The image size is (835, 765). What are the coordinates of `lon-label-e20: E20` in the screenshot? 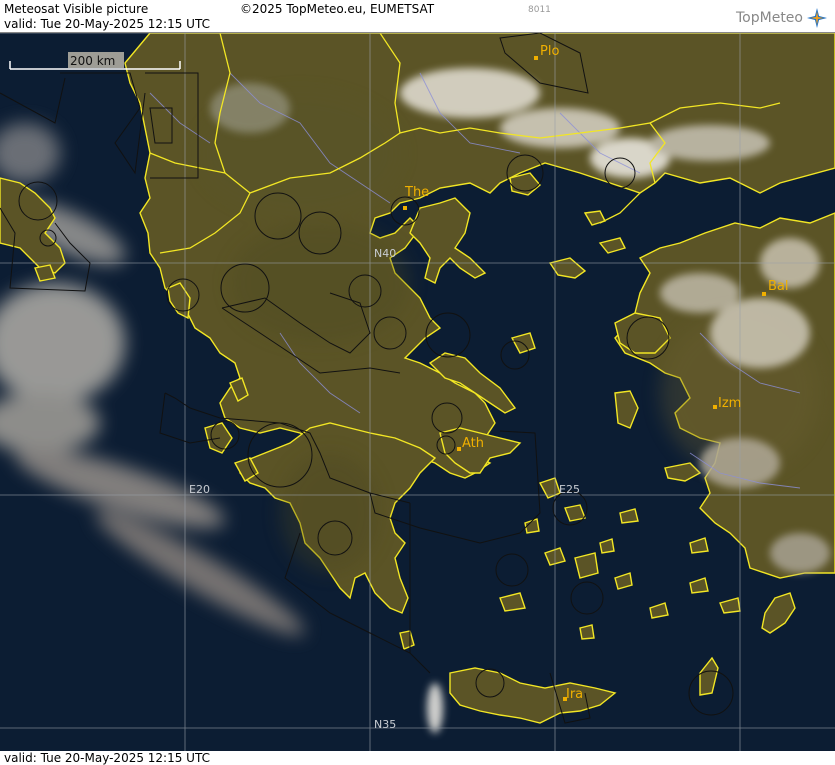 It's located at (199, 489).